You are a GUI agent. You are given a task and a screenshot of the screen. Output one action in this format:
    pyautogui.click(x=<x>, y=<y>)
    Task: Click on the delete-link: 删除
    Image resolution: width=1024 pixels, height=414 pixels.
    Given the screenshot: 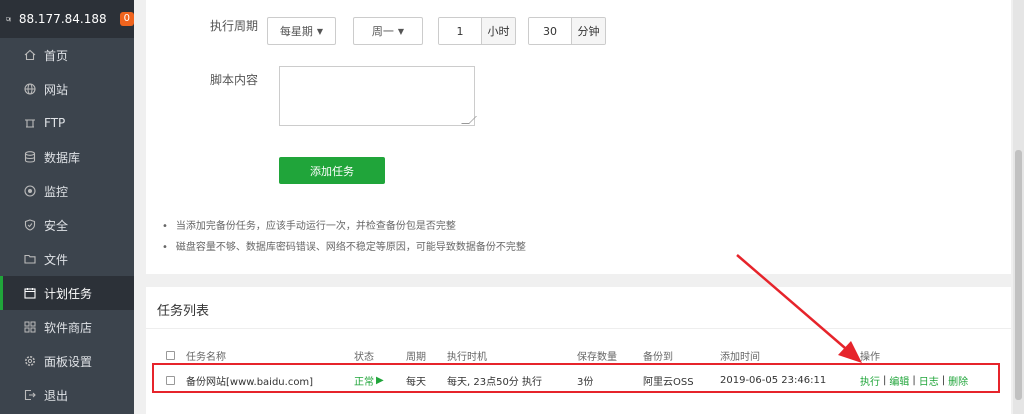 What is the action you would take?
    pyautogui.click(x=958, y=380)
    